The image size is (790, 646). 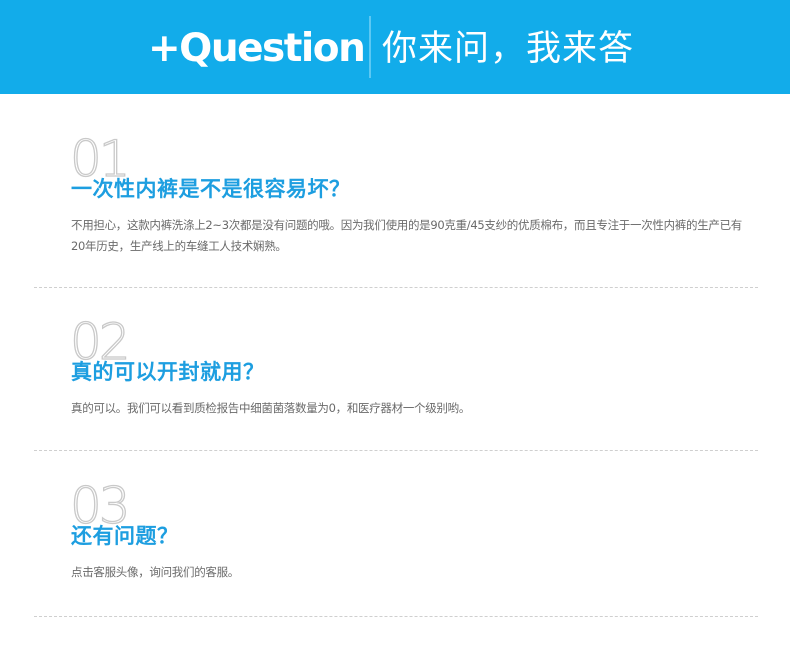 What do you see at coordinates (155, 572) in the screenshot?
I see `qa-answer: 点击客服头像，询问我们的客服。` at bounding box center [155, 572].